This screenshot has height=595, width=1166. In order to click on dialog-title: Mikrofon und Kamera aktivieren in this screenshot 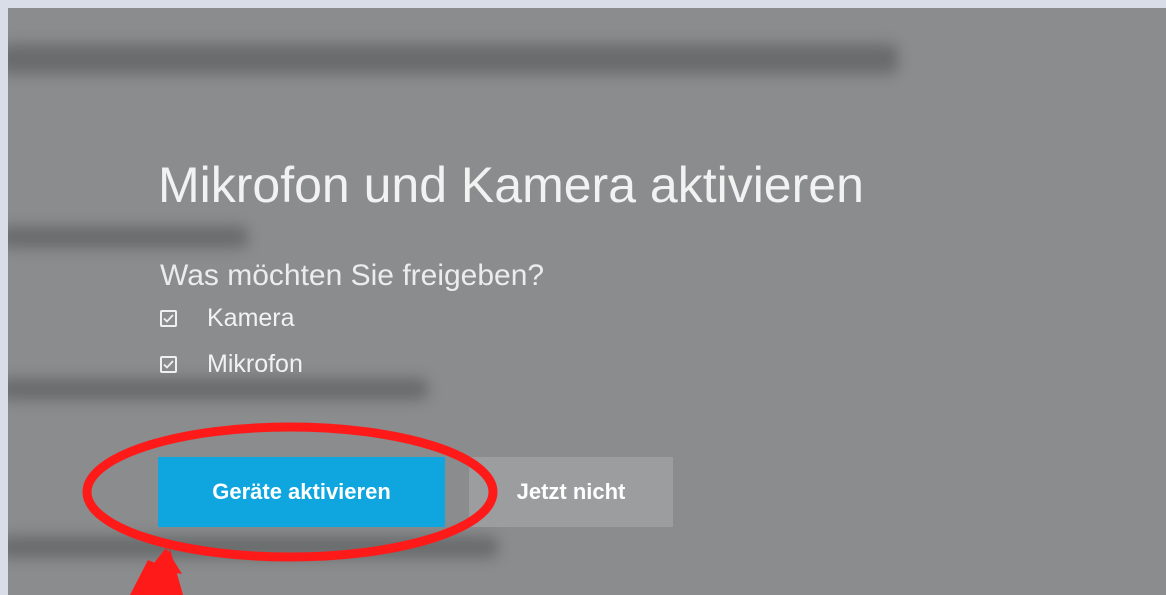, I will do `click(511, 185)`.